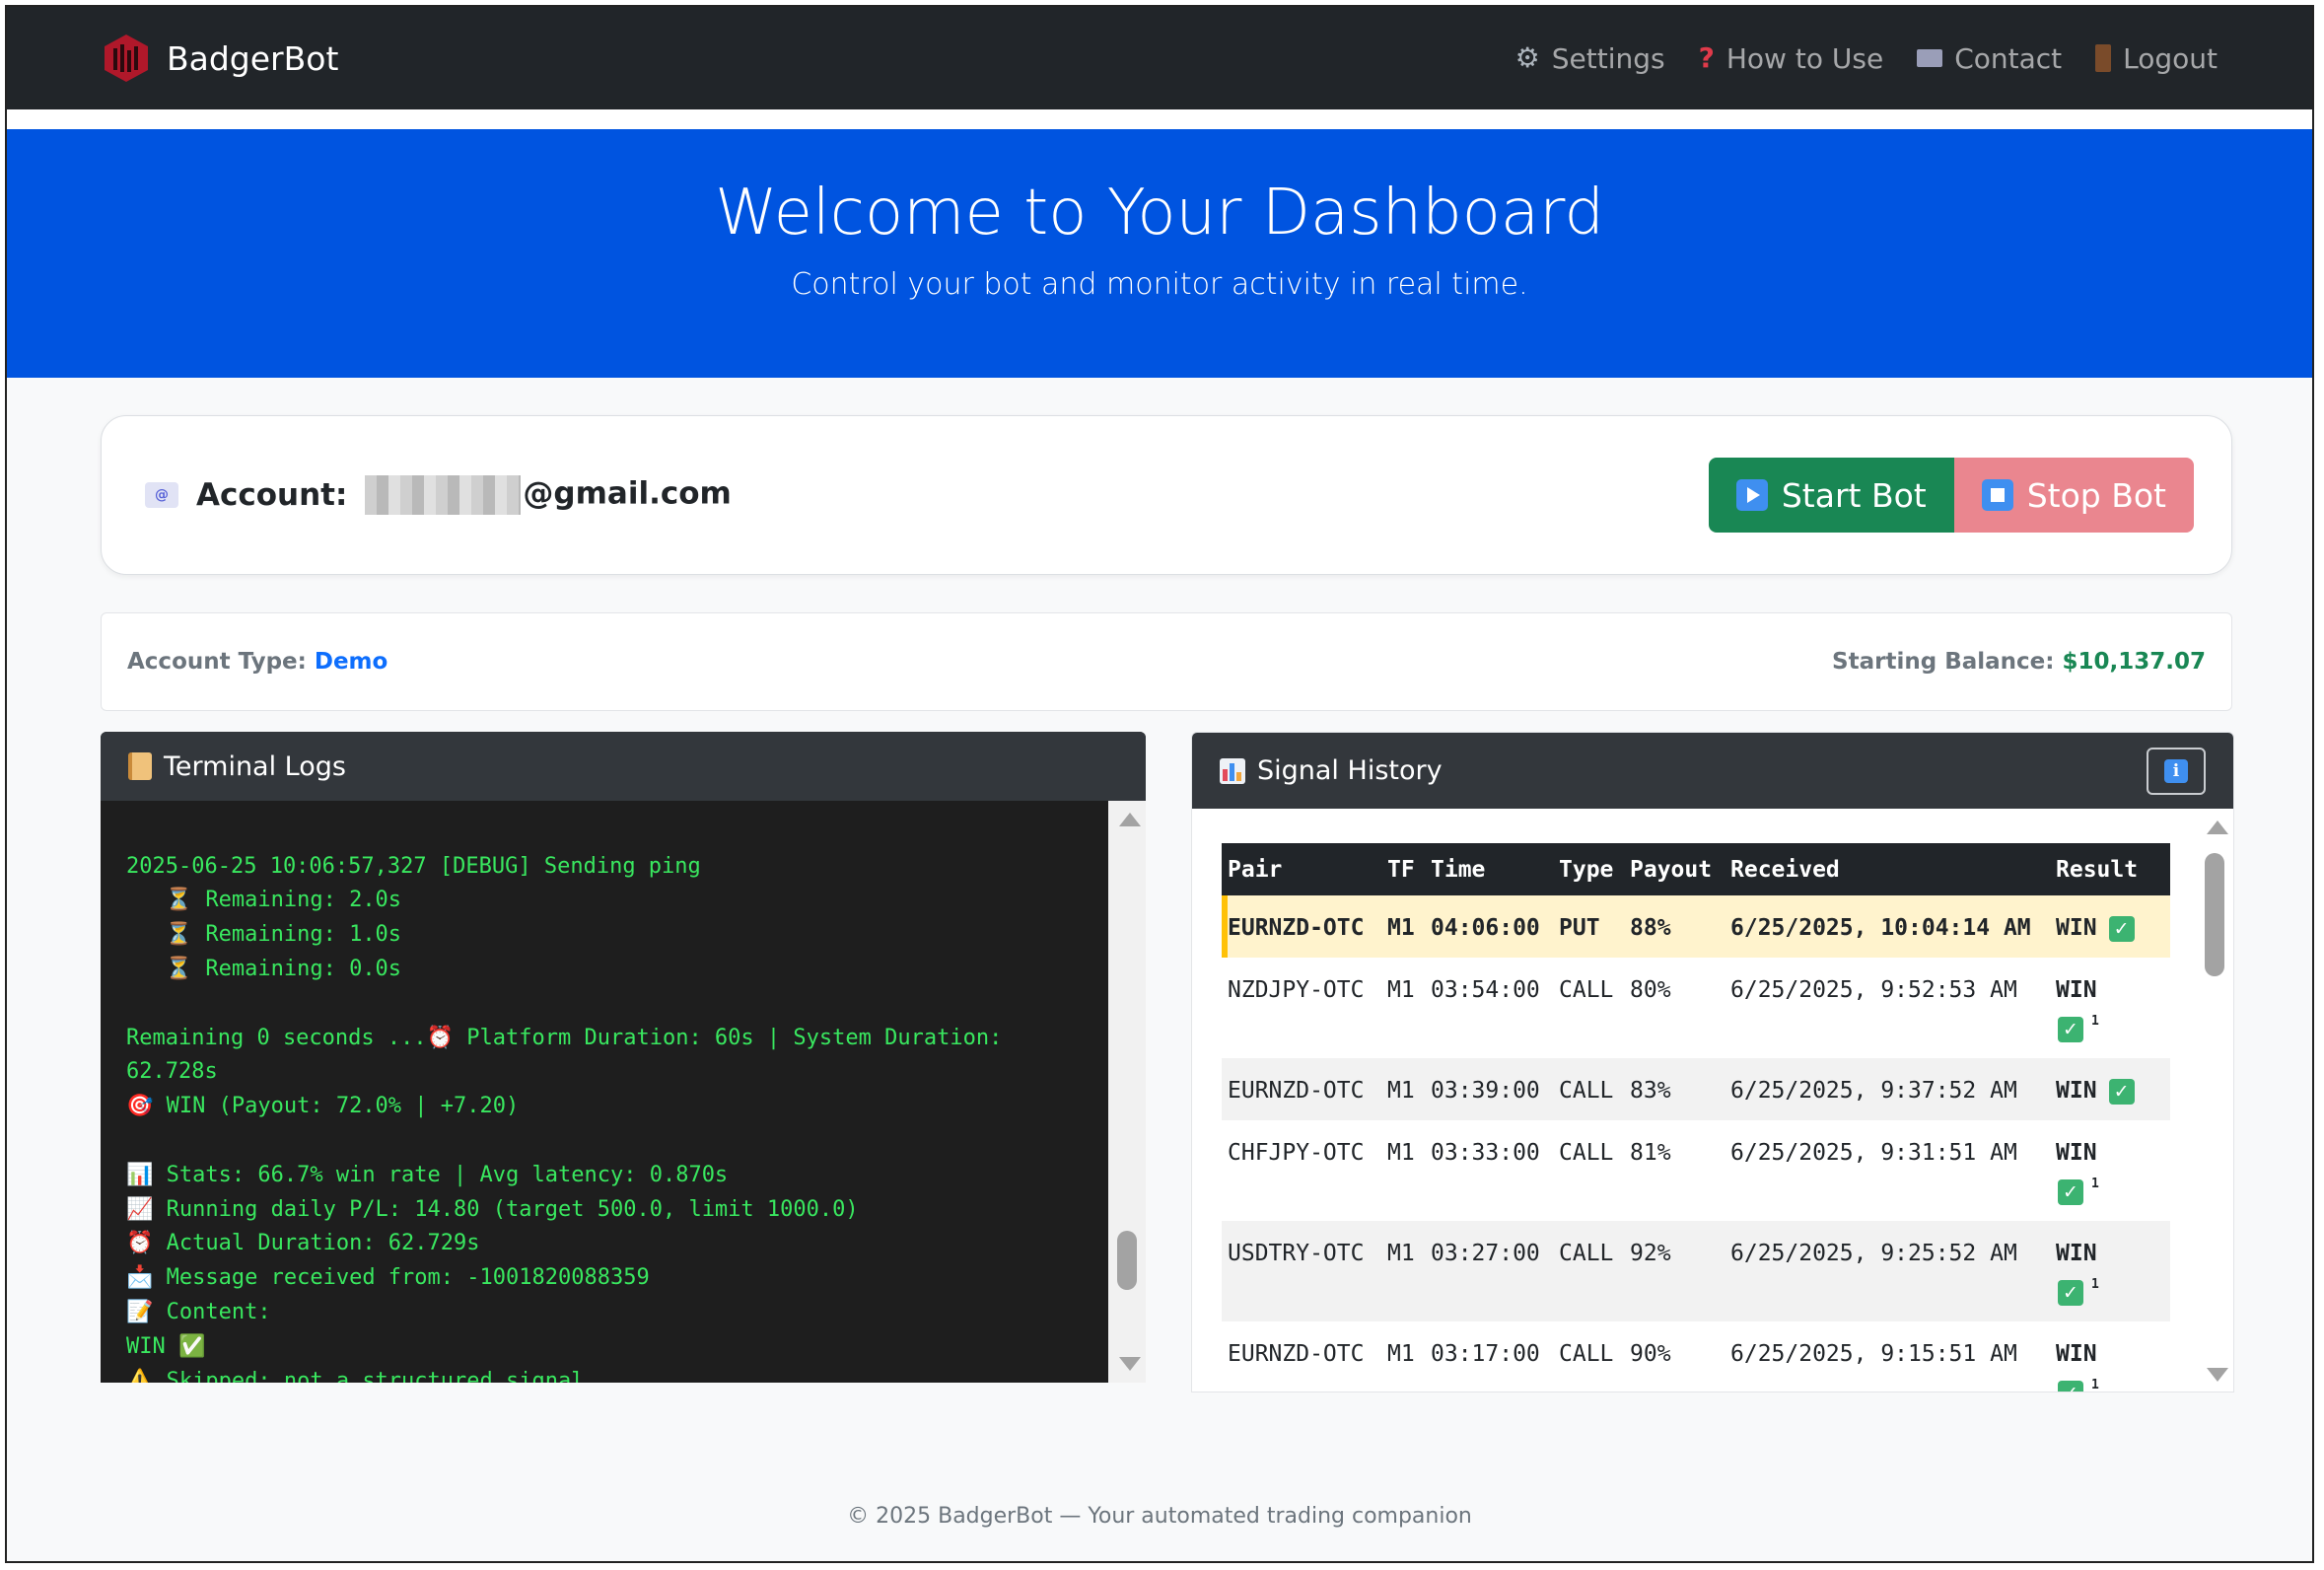  I want to click on starting-balance-value: $10,137.07, so click(2134, 662).